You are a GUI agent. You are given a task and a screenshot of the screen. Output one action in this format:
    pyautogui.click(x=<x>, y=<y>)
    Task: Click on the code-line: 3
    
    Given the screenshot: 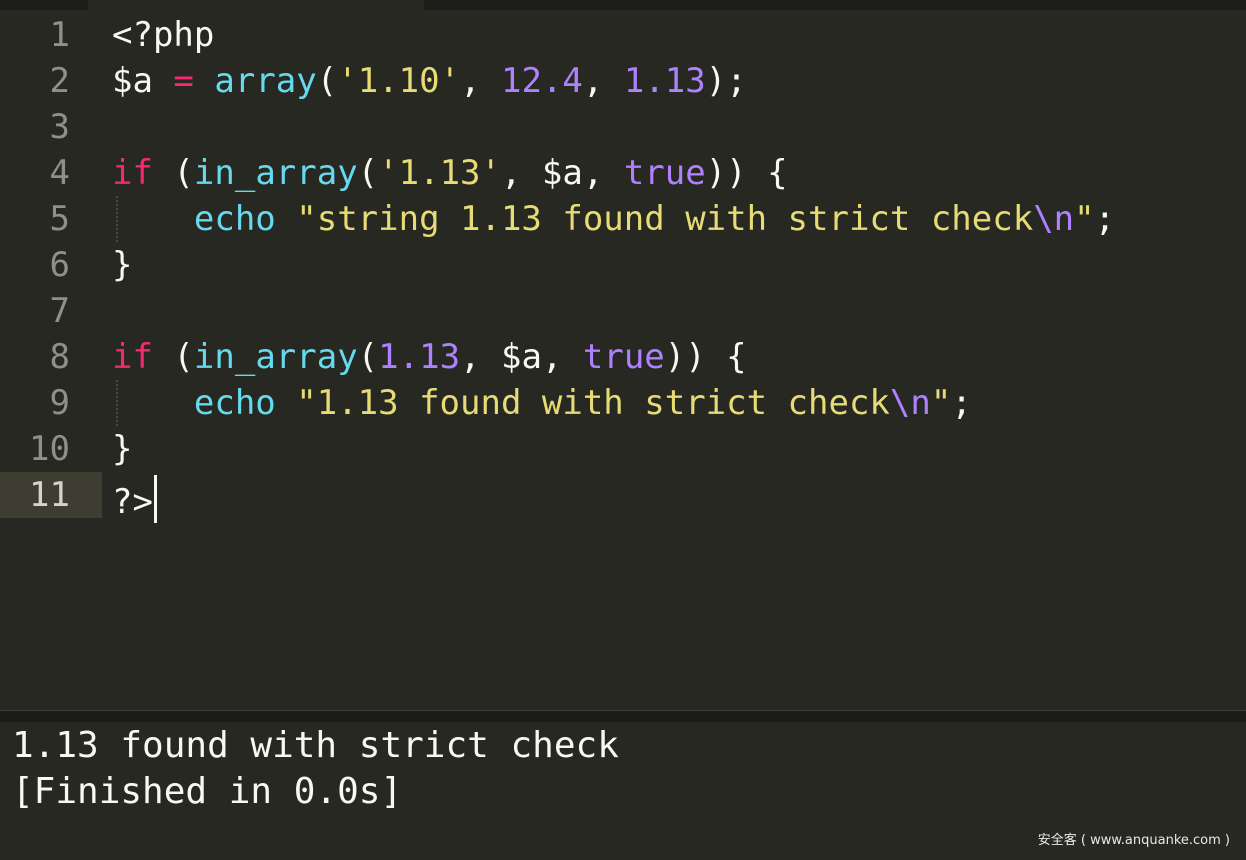 What is the action you would take?
    pyautogui.click(x=623, y=127)
    